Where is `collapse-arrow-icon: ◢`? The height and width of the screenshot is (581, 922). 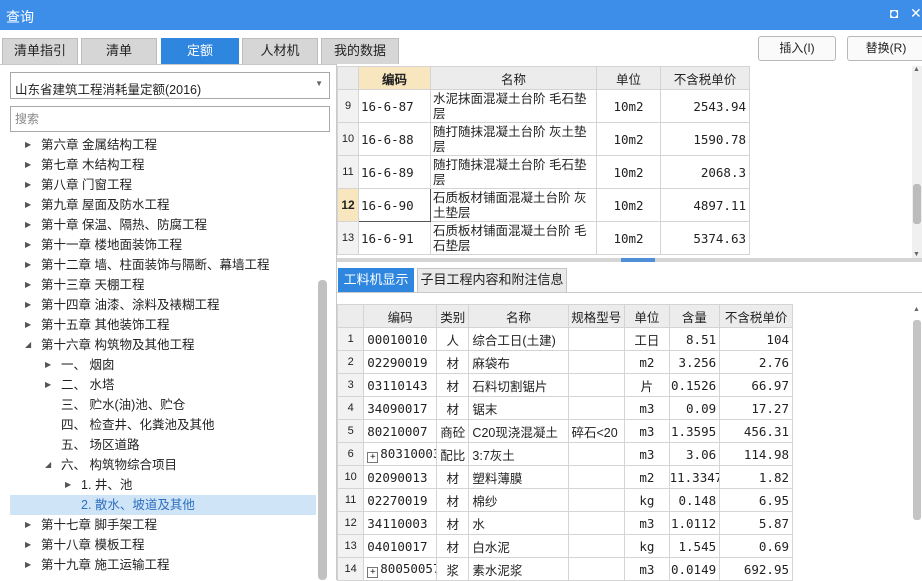 collapse-arrow-icon: ◢ is located at coordinates (28, 345).